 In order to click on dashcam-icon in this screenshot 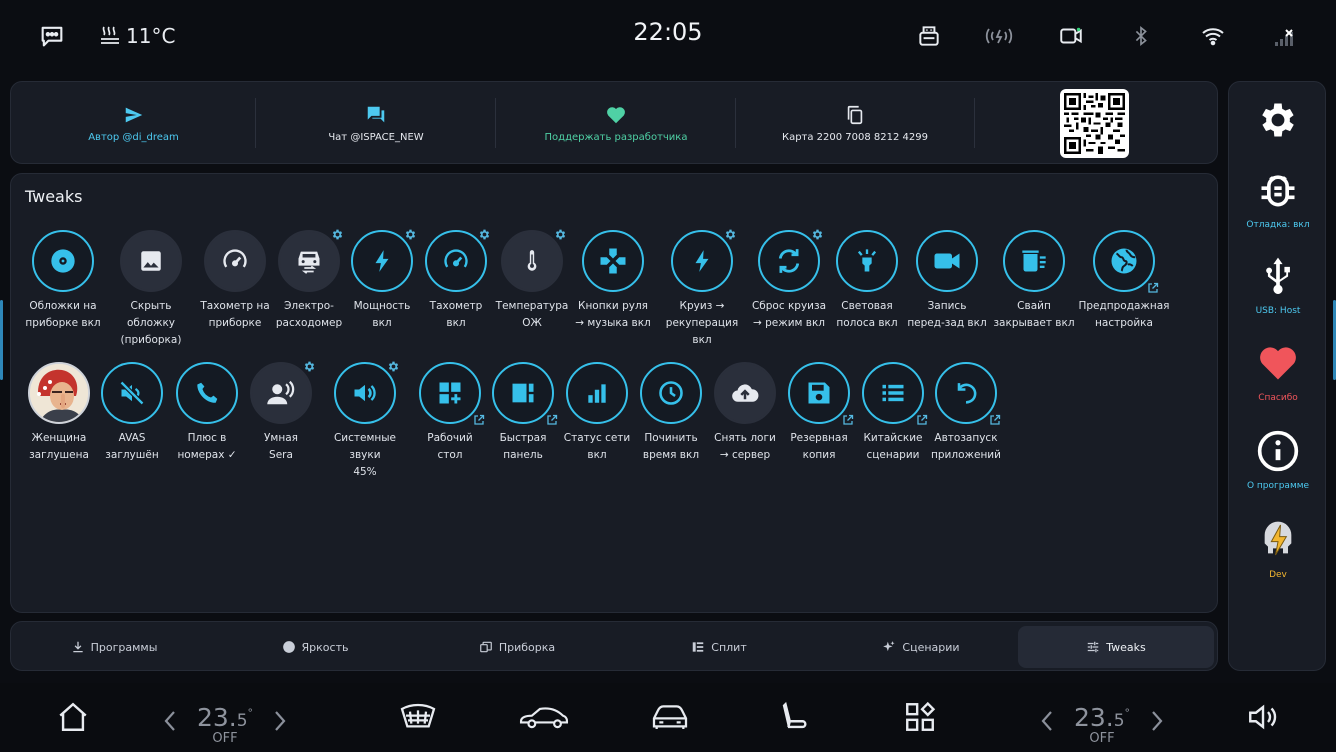, I will do `click(1071, 36)`.